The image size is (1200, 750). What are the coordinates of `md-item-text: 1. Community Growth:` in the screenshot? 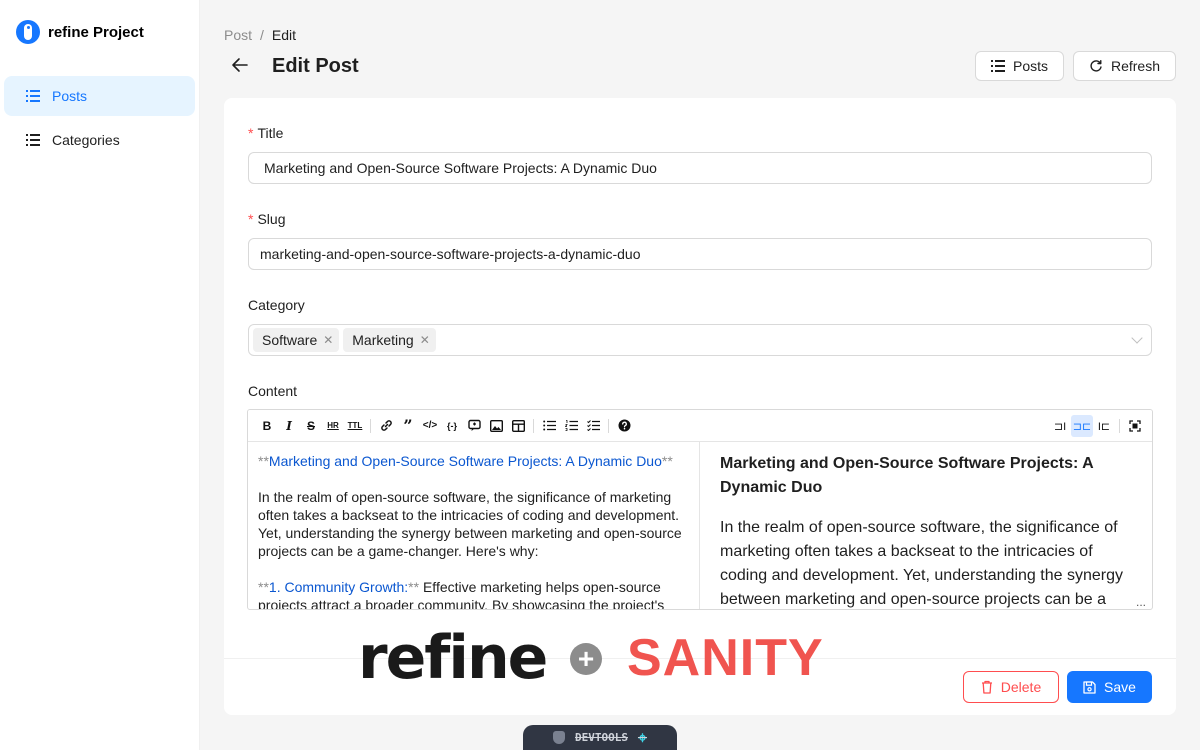 It's located at (338, 587).